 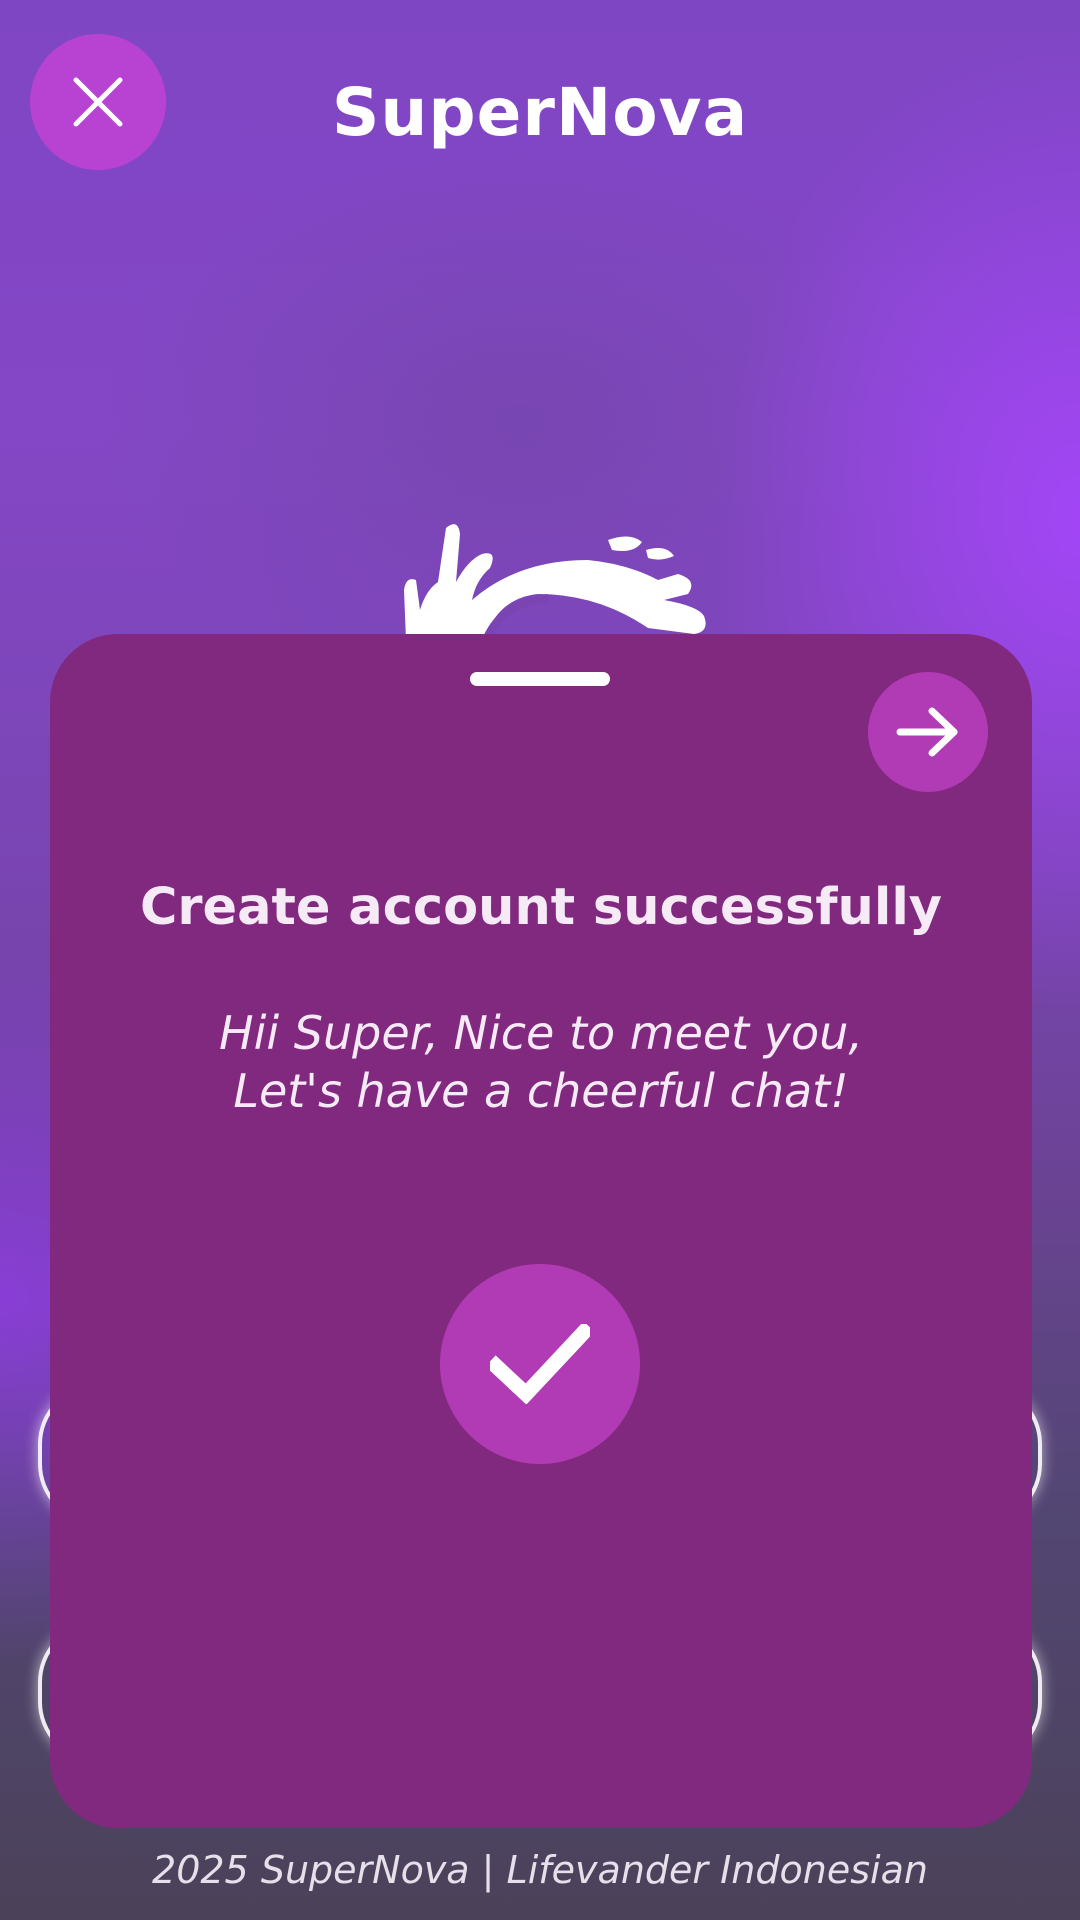 What do you see at coordinates (540, 1870) in the screenshot?
I see `footer-copyright: 2025 SuperNova | Lifevander Indonesian` at bounding box center [540, 1870].